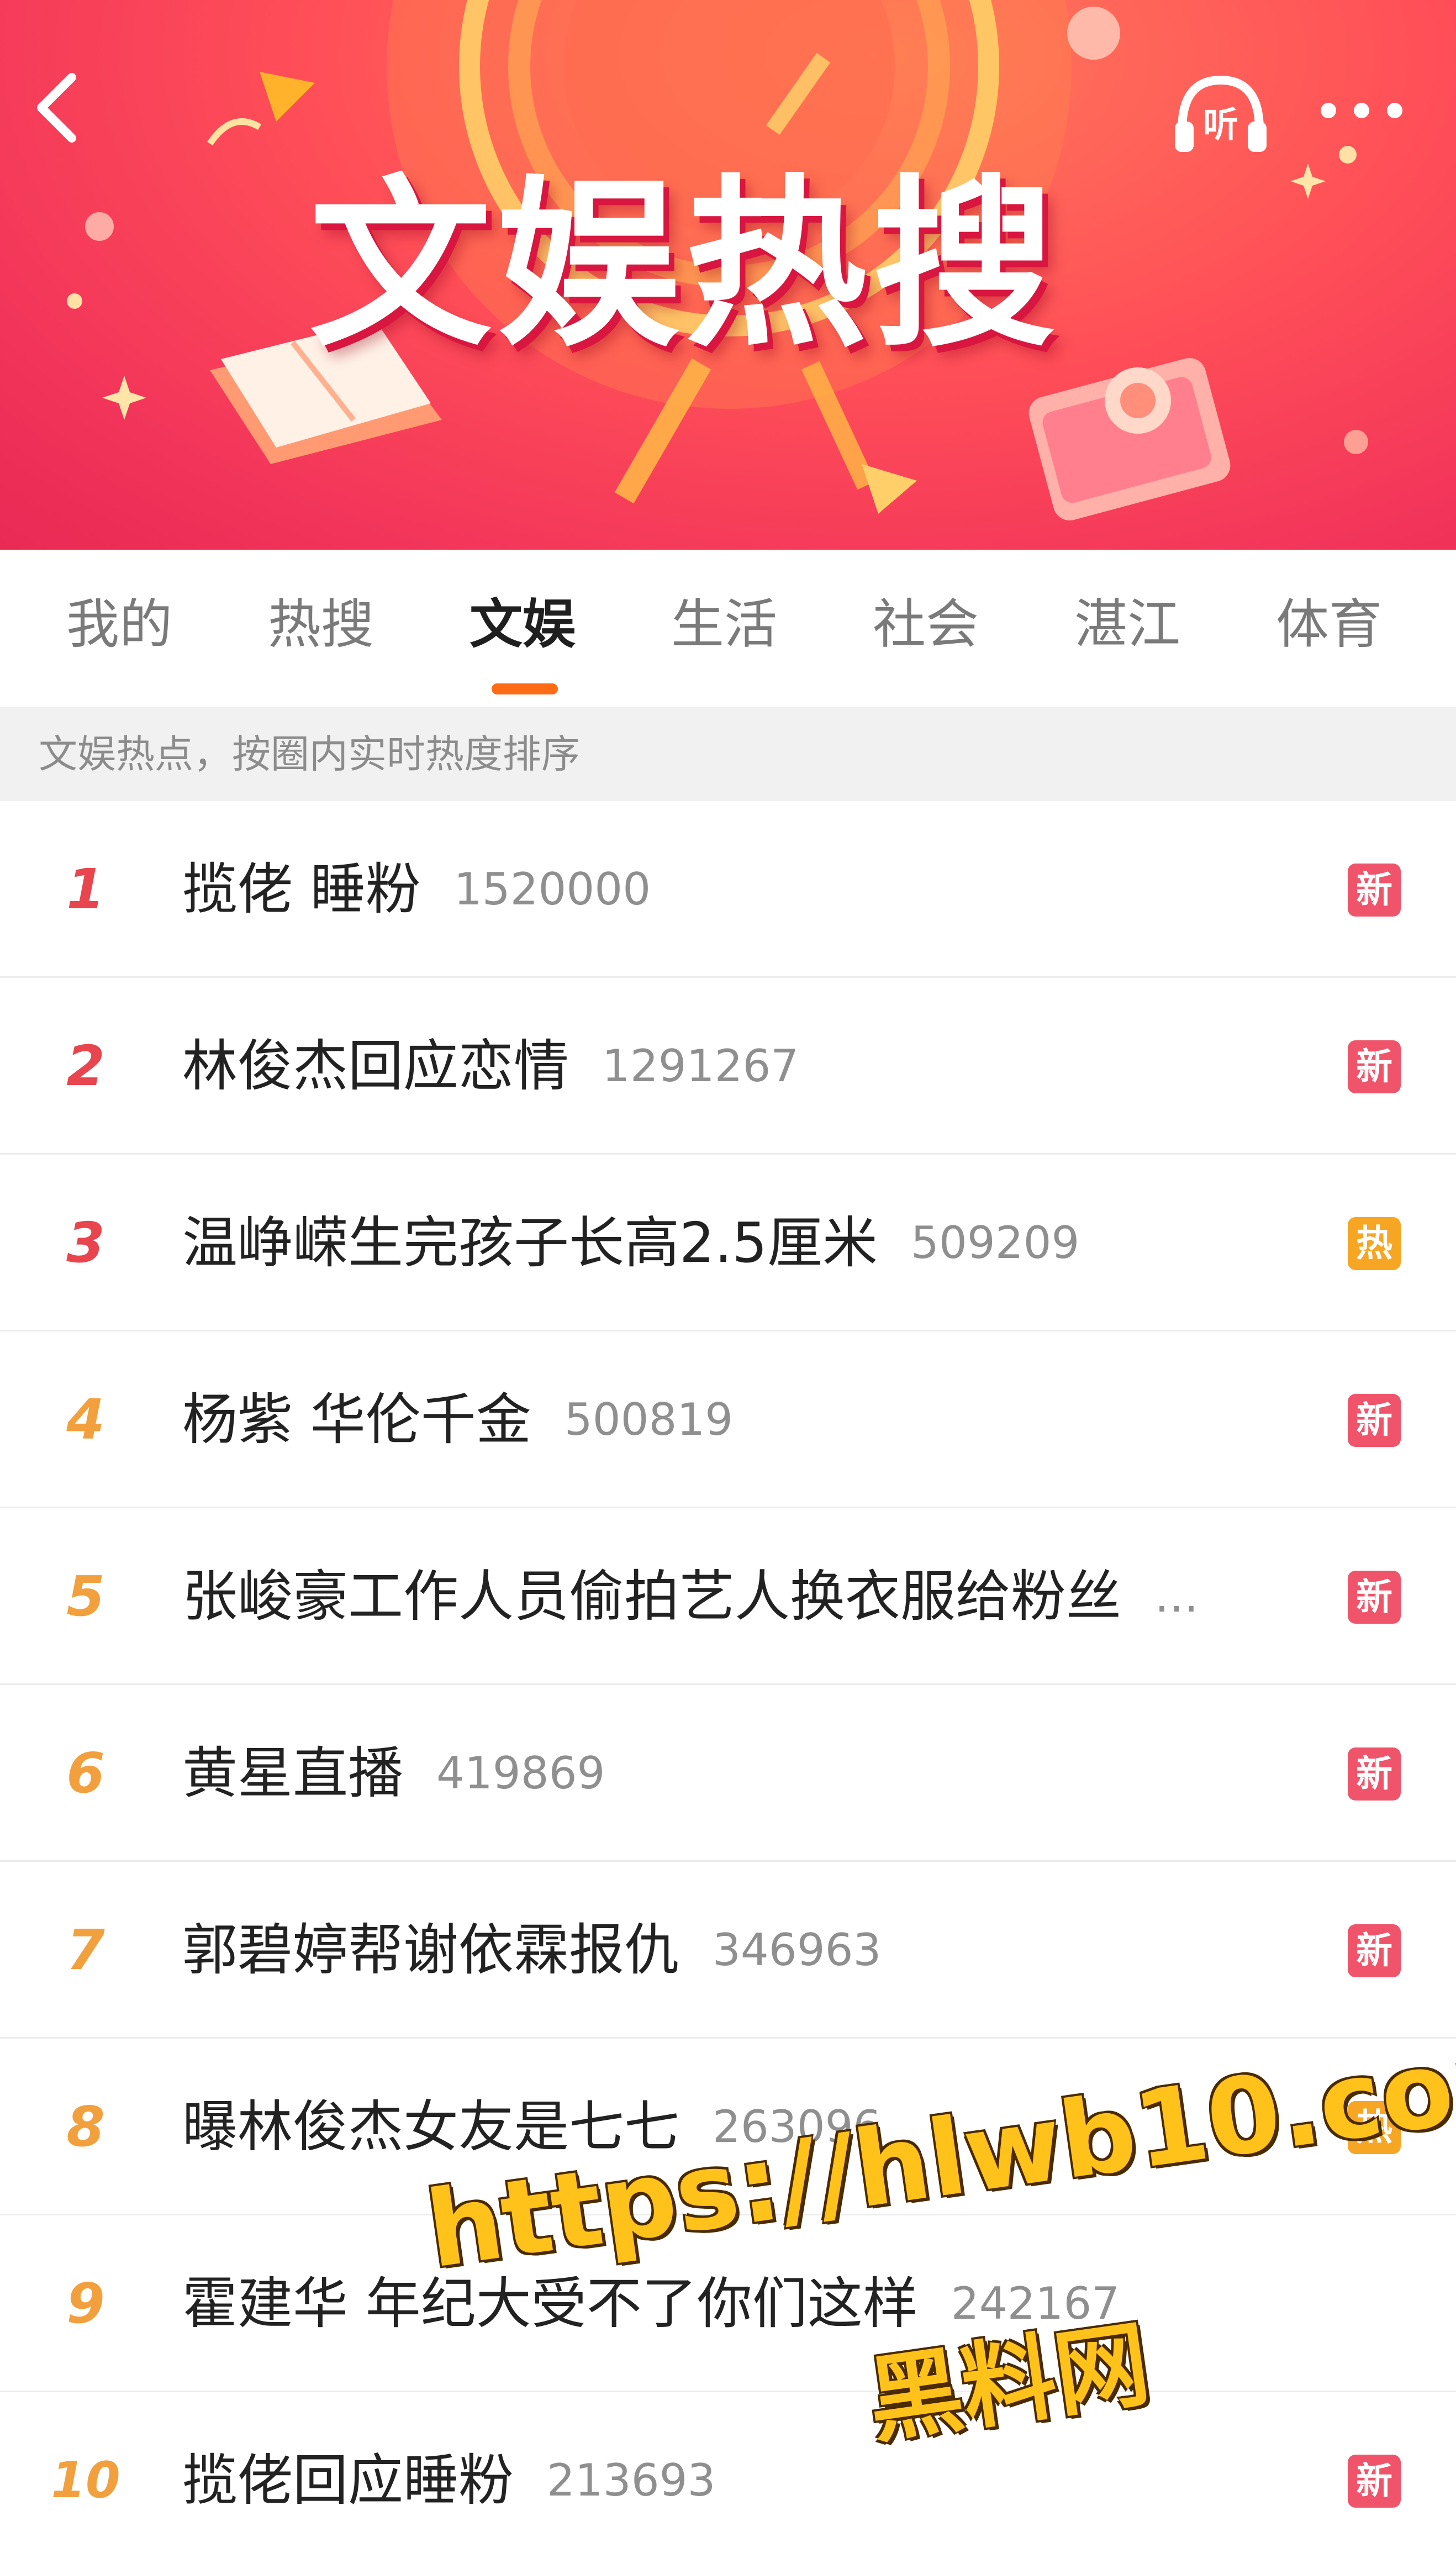 The image size is (1456, 2569). I want to click on rank-number: 4, so click(86, 1419).